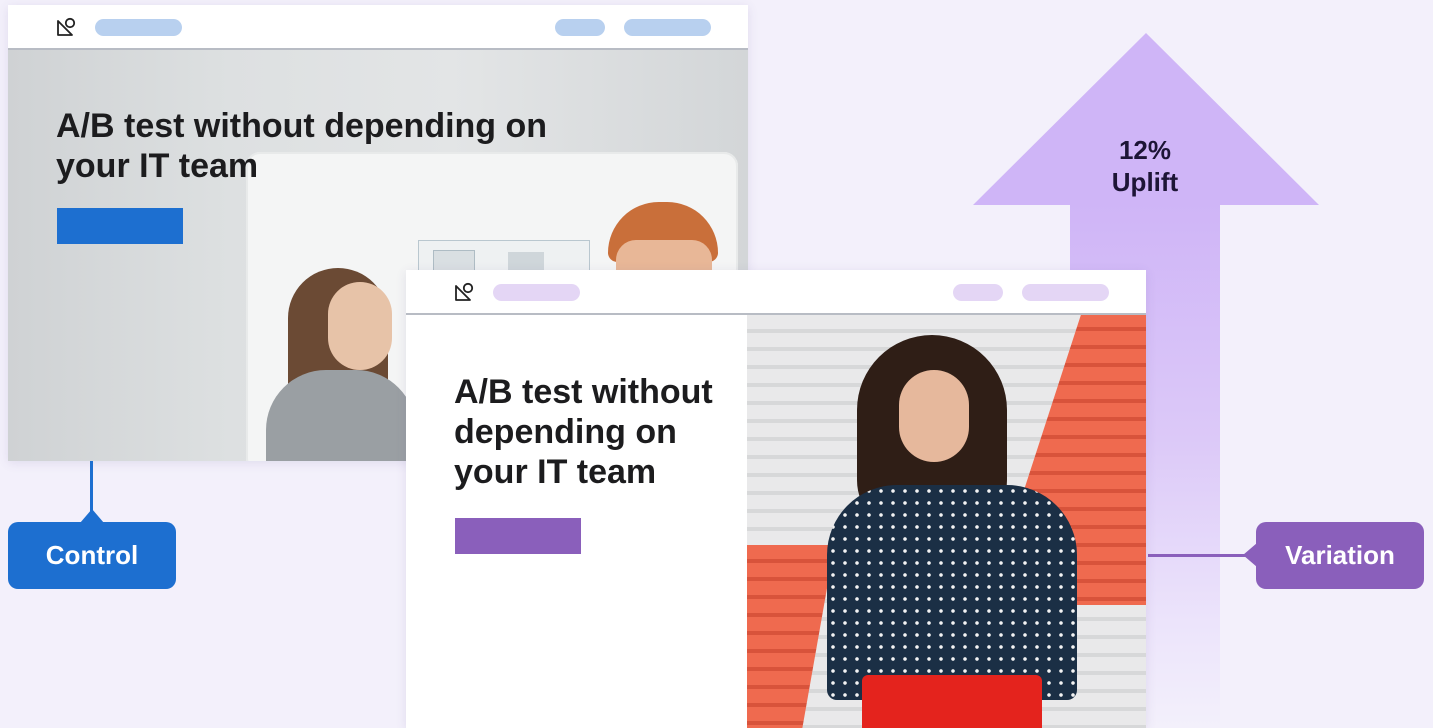  What do you see at coordinates (1145, 166) in the screenshot?
I see `uplift-label: 12% Uplift` at bounding box center [1145, 166].